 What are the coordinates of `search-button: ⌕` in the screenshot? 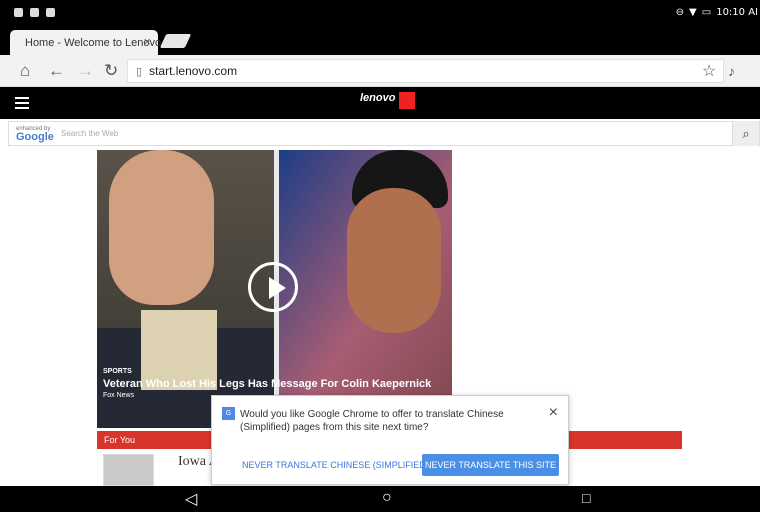 It's located at (745, 133).